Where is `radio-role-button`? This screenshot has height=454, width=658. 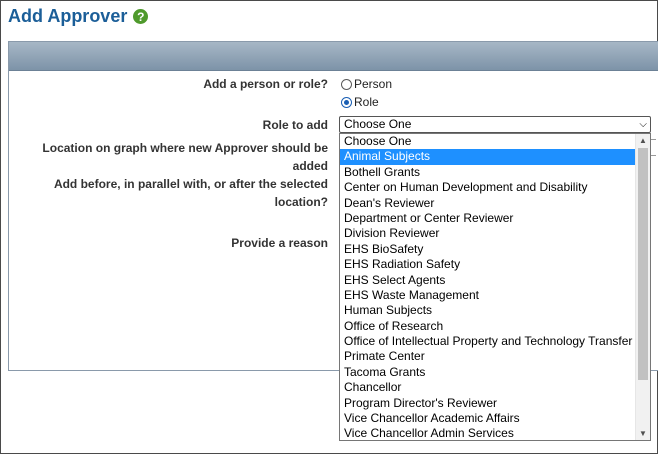 radio-role-button is located at coordinates (346, 102).